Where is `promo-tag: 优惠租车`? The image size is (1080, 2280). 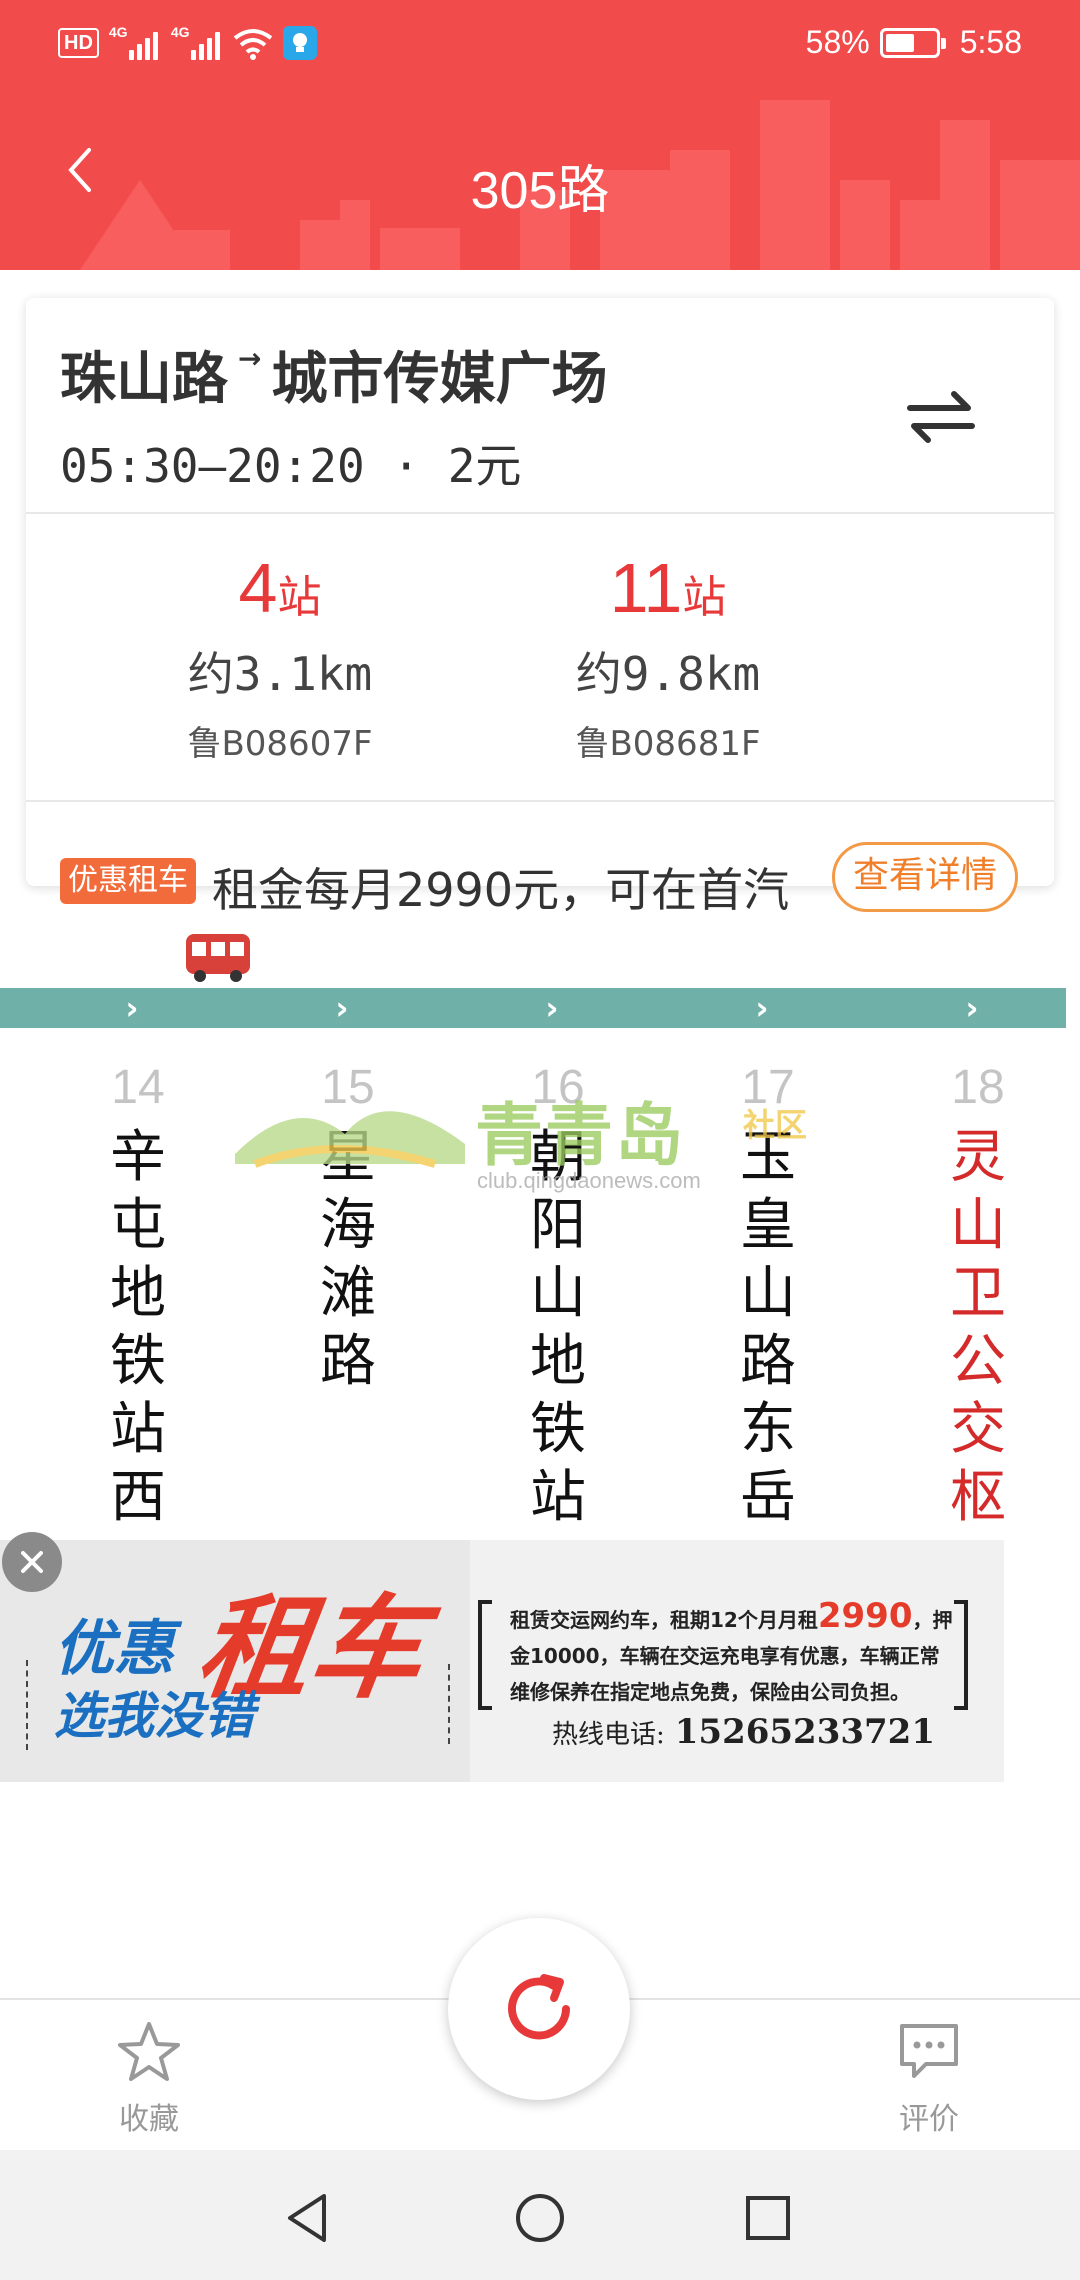
promo-tag: 优惠租车 is located at coordinates (128, 881).